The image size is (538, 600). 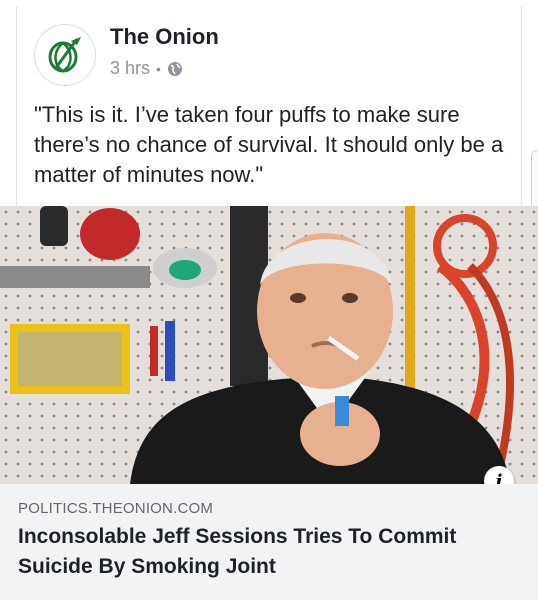 I want to click on globe-icon, so click(x=174, y=68).